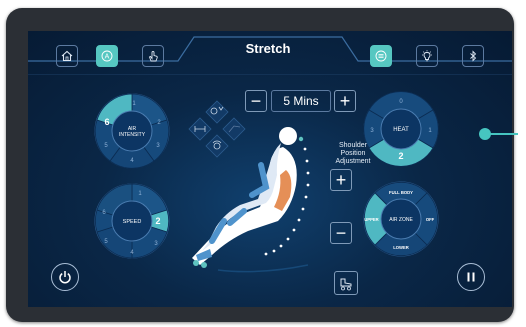  What do you see at coordinates (345, 101) in the screenshot?
I see `timer-plus-button: +` at bounding box center [345, 101].